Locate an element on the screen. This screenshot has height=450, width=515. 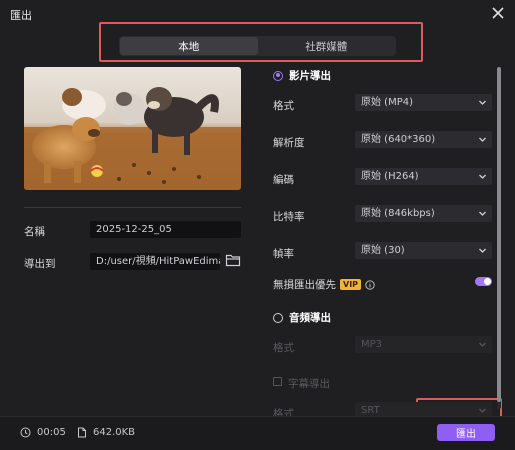
format-select: 原始 (MP4) is located at coordinates (423, 102).